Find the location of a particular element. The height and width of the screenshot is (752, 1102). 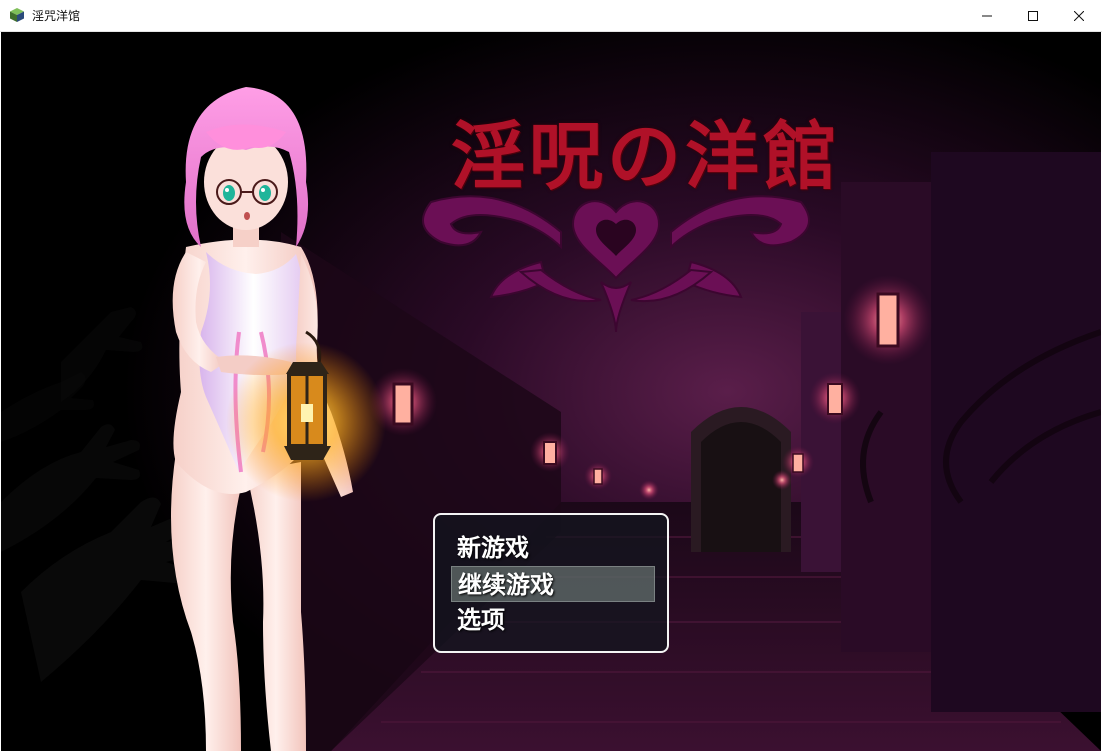

minimize-button is located at coordinates (987, 15).